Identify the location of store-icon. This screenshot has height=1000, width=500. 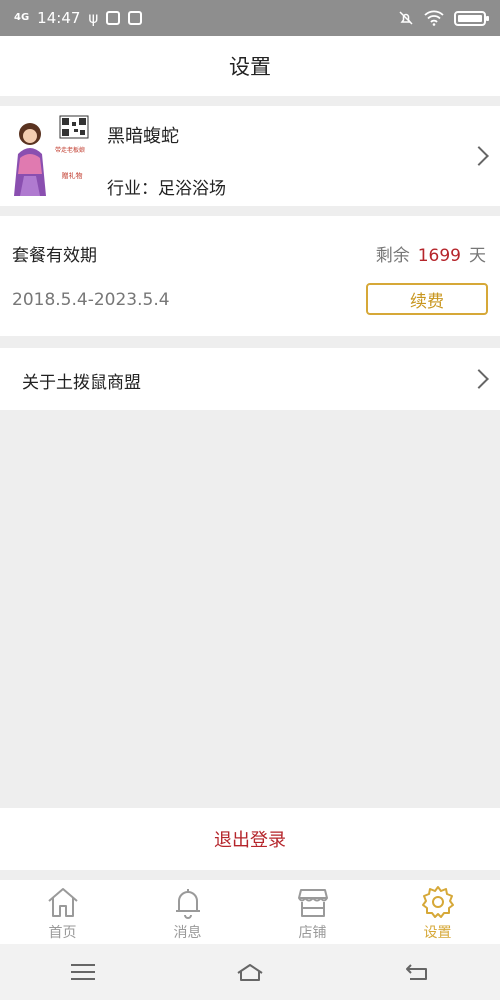
(312, 903).